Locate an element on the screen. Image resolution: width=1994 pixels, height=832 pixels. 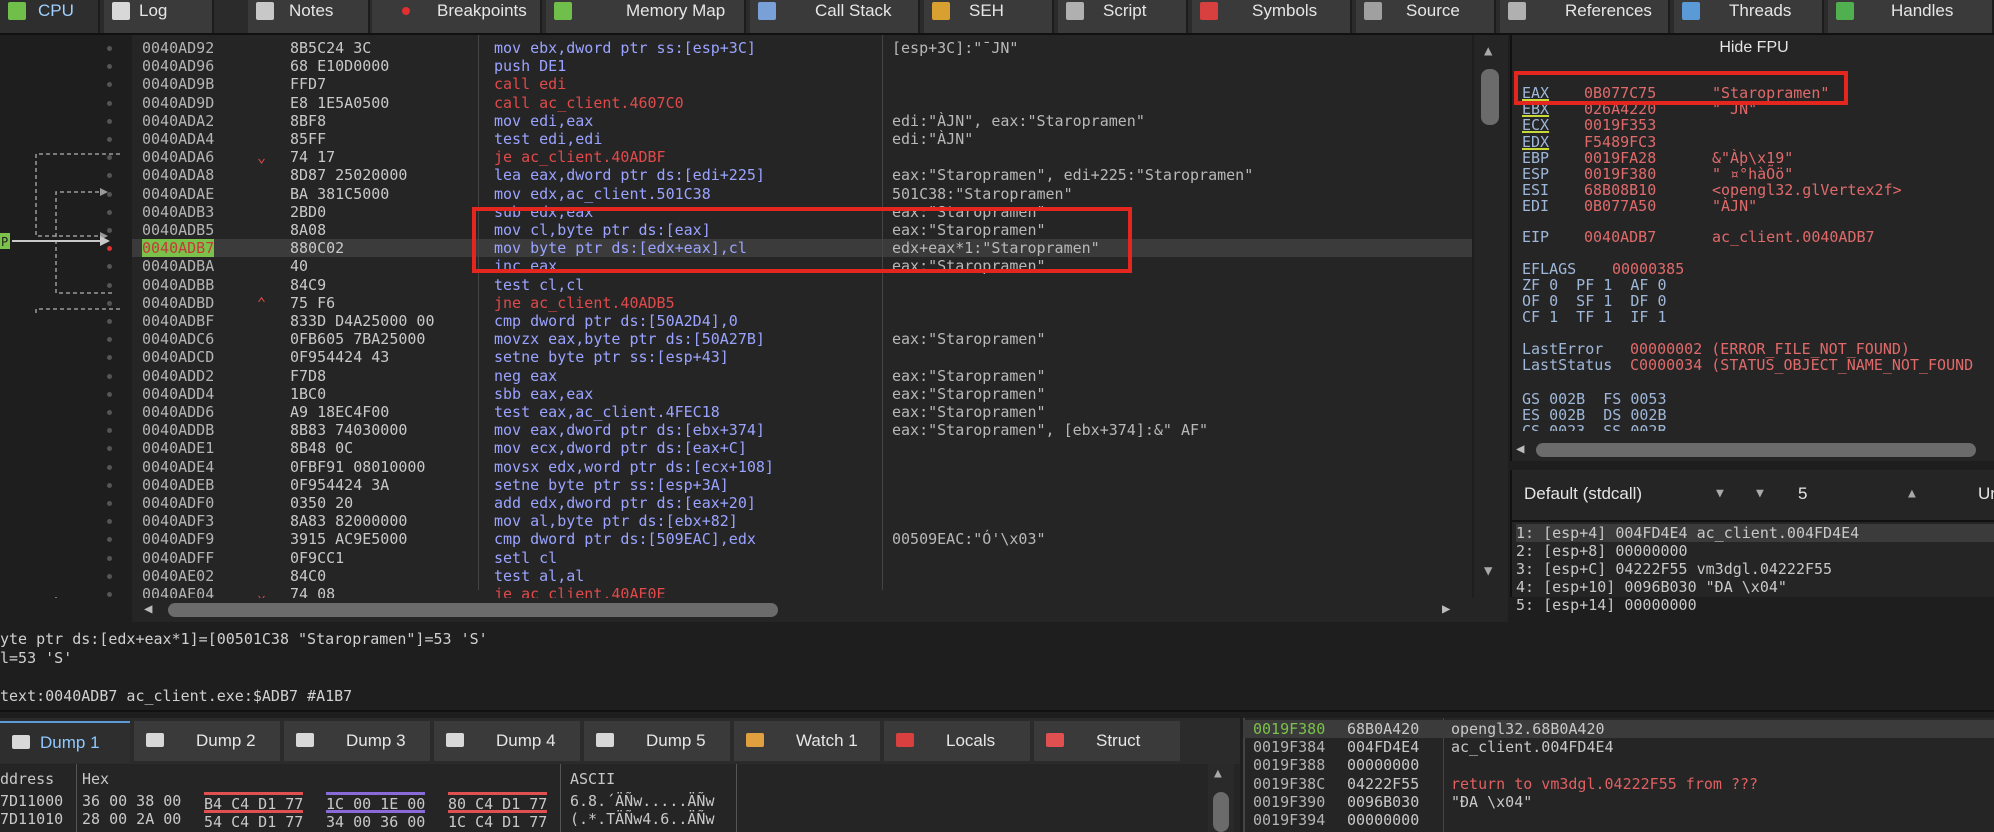
disasm-row: 0040ADBD 75 F6 ⌃ jne ac_client.40ADB5 is located at coordinates (789, 303).